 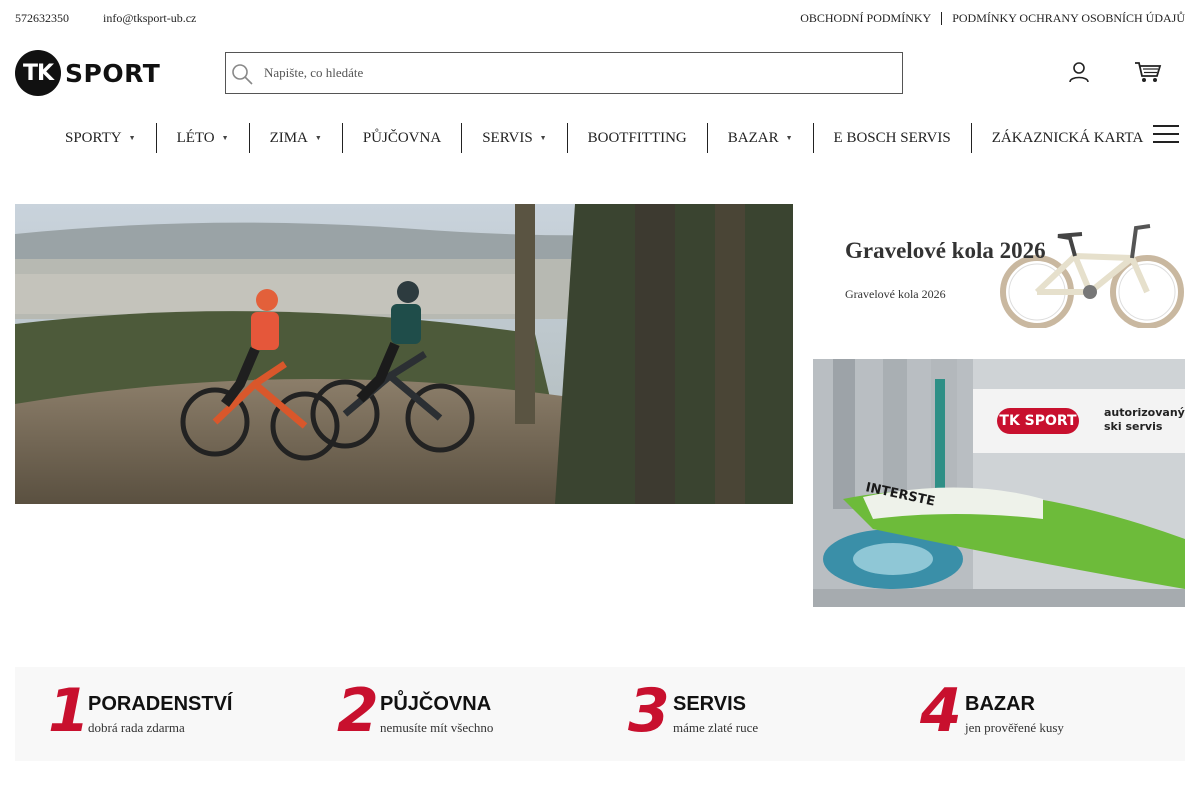 What do you see at coordinates (895, 294) in the screenshot?
I see `promo-subtitle: Gravelové kola 2026` at bounding box center [895, 294].